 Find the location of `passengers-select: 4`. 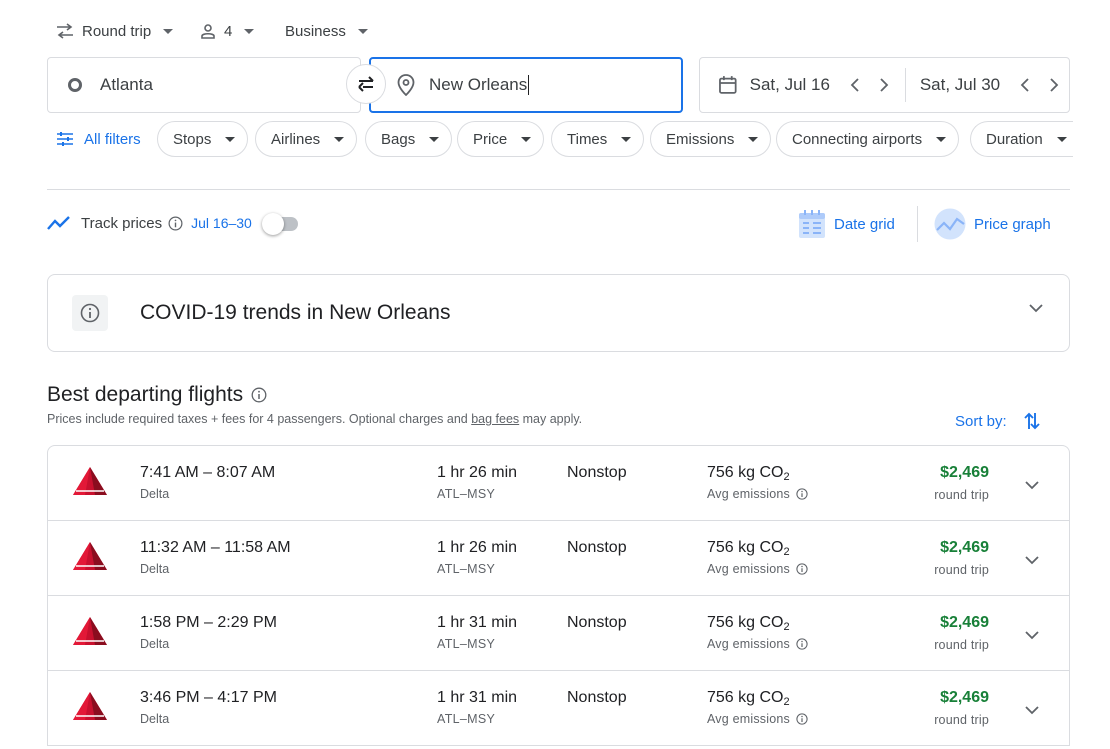

passengers-select: 4 is located at coordinates (227, 31).